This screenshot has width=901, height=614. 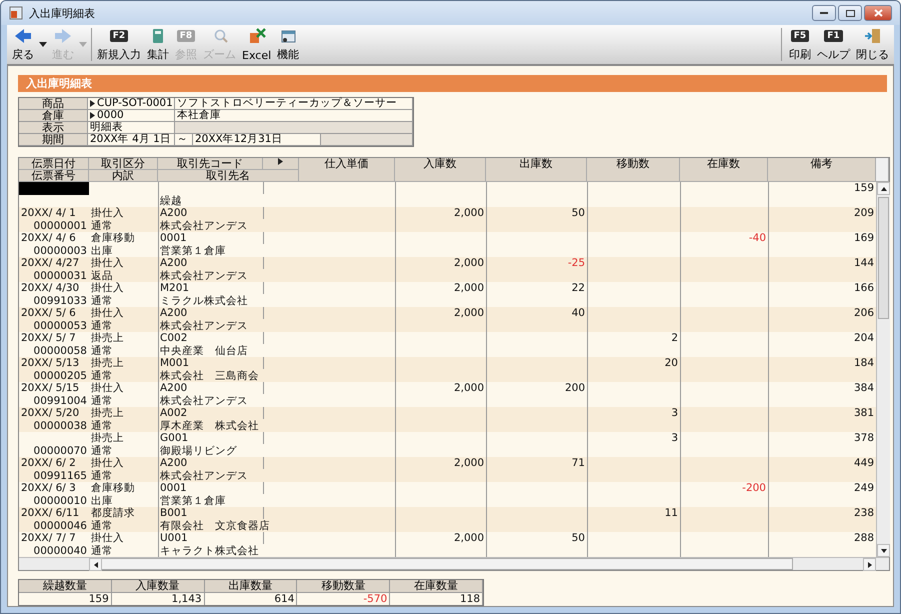 What do you see at coordinates (60, 476) in the screenshot?
I see `slip-number-cell-text: 00991165` at bounding box center [60, 476].